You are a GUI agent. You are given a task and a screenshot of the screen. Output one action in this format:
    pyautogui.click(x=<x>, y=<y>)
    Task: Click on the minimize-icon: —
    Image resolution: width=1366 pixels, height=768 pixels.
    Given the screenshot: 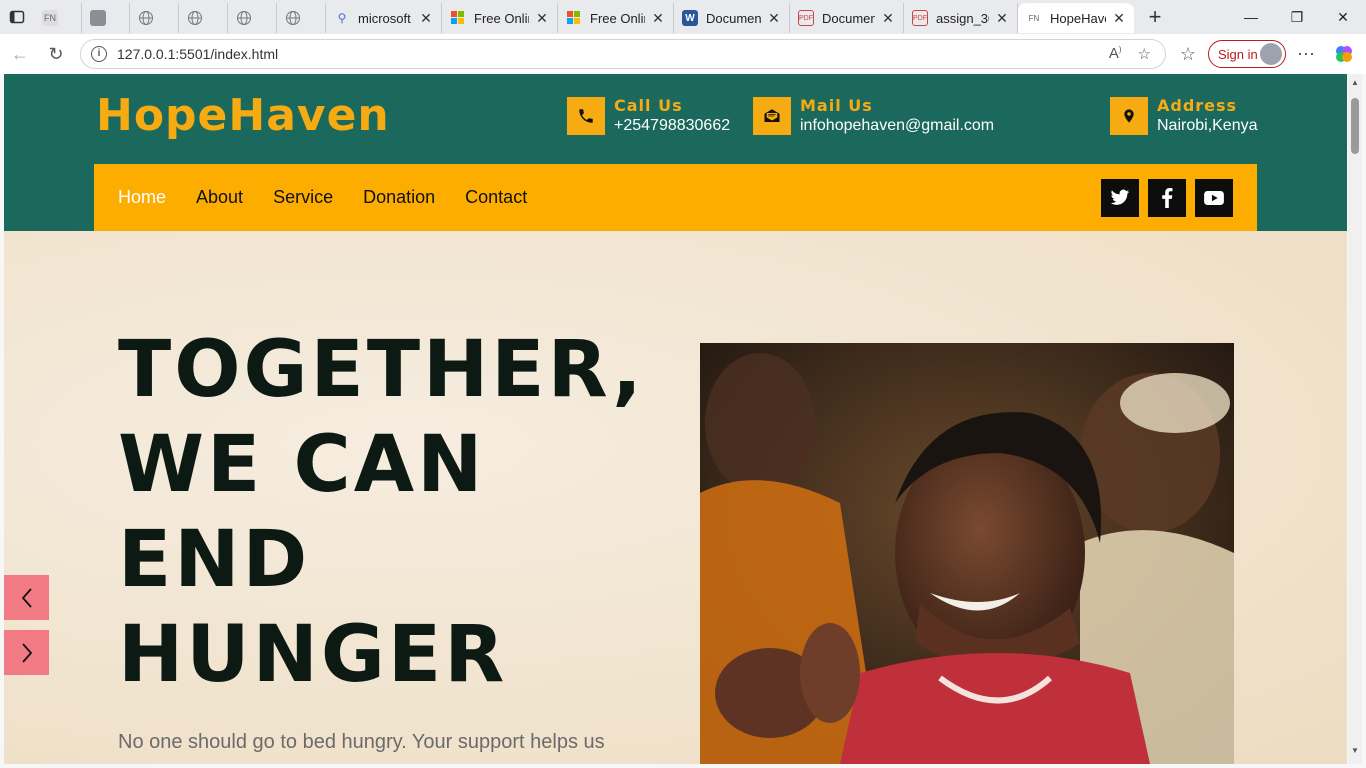 What is the action you would take?
    pyautogui.click(x=1251, y=17)
    